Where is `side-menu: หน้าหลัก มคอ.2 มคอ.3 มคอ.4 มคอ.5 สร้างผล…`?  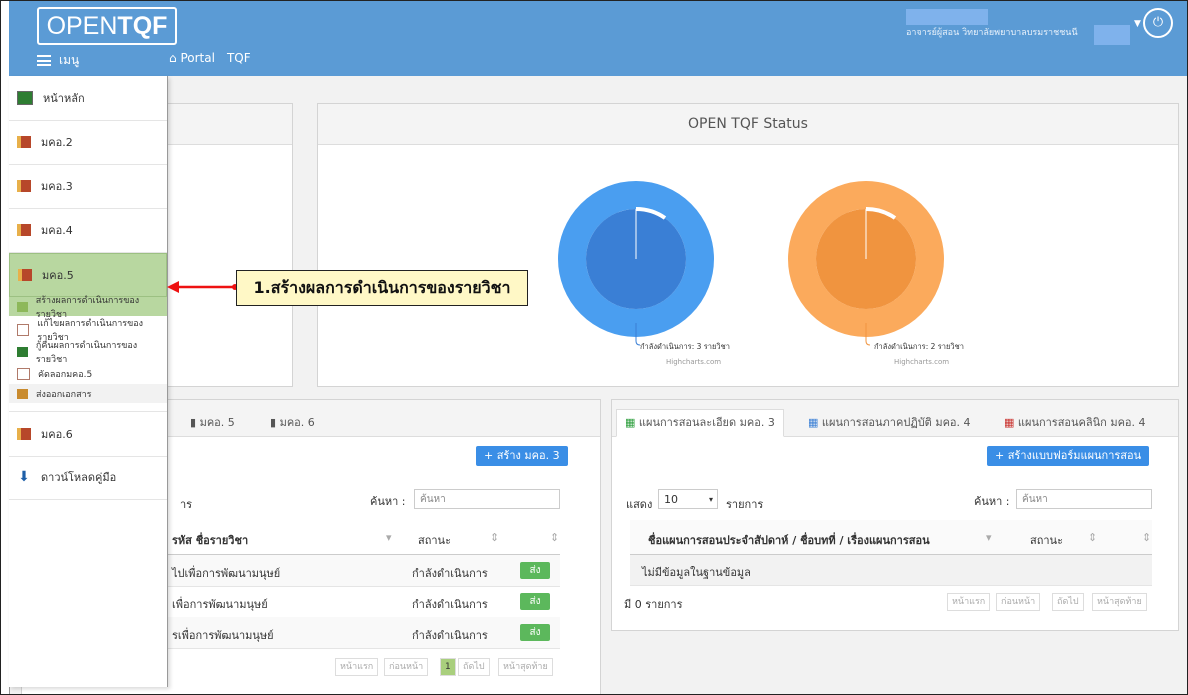 side-menu: หน้าหลัก มคอ.2 มคอ.3 มคอ.4 มคอ.5 สร้างผล… is located at coordinates (88, 381).